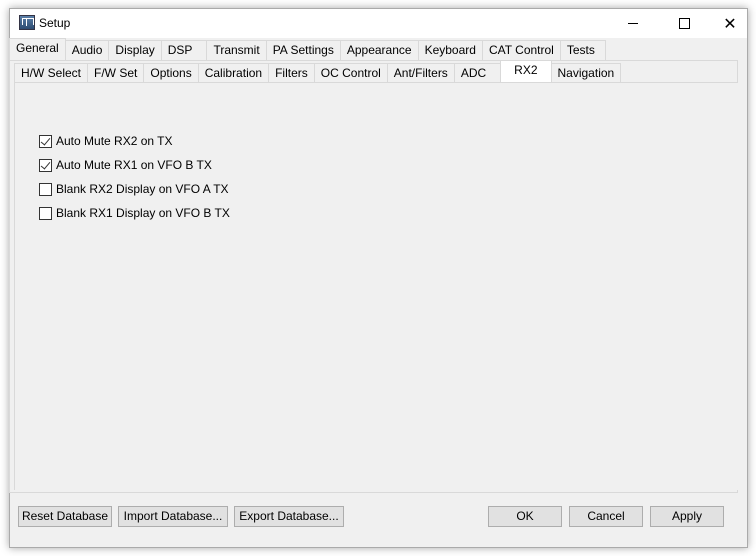 Image resolution: width=756 pixels, height=556 pixels. What do you see at coordinates (116, 72) in the screenshot?
I see `tab-fw-set: F/W Set` at bounding box center [116, 72].